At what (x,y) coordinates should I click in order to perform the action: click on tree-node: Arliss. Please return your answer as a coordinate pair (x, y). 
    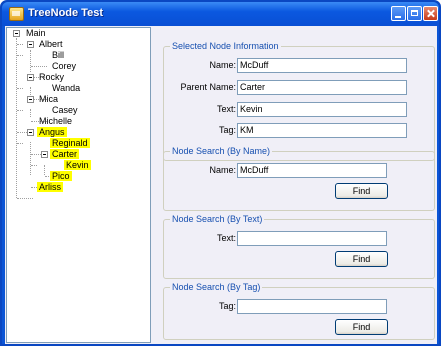
    Looking at the image, I should click on (50, 187).